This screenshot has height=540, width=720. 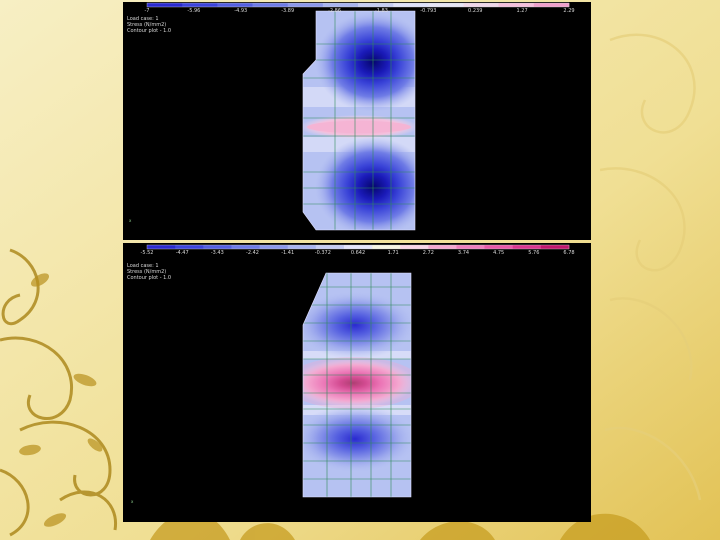 I want to click on top-legend-label: 1.27, so click(x=522, y=11).